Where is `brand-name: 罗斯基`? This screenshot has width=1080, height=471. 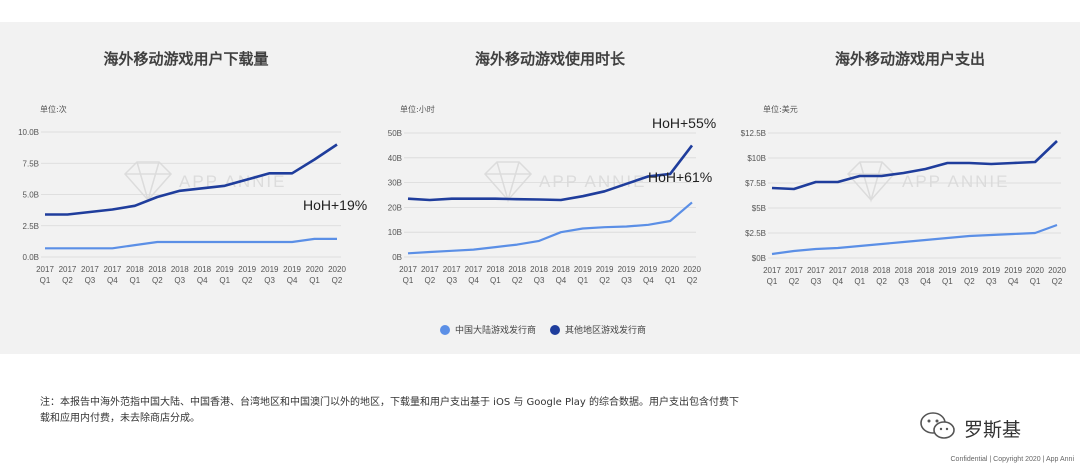 brand-name: 罗斯基 is located at coordinates (993, 429).